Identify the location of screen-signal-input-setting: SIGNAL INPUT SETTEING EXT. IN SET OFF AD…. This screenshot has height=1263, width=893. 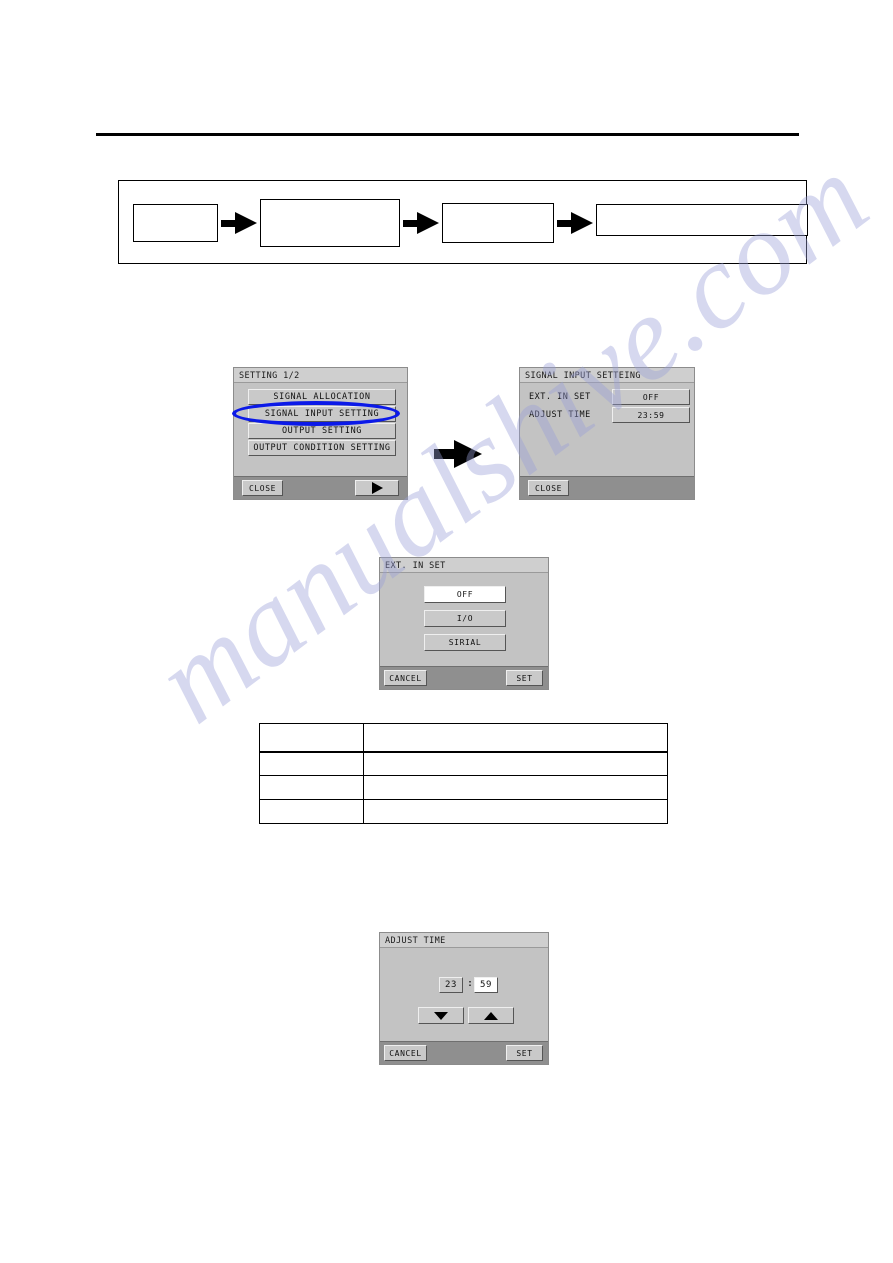
(607, 433).